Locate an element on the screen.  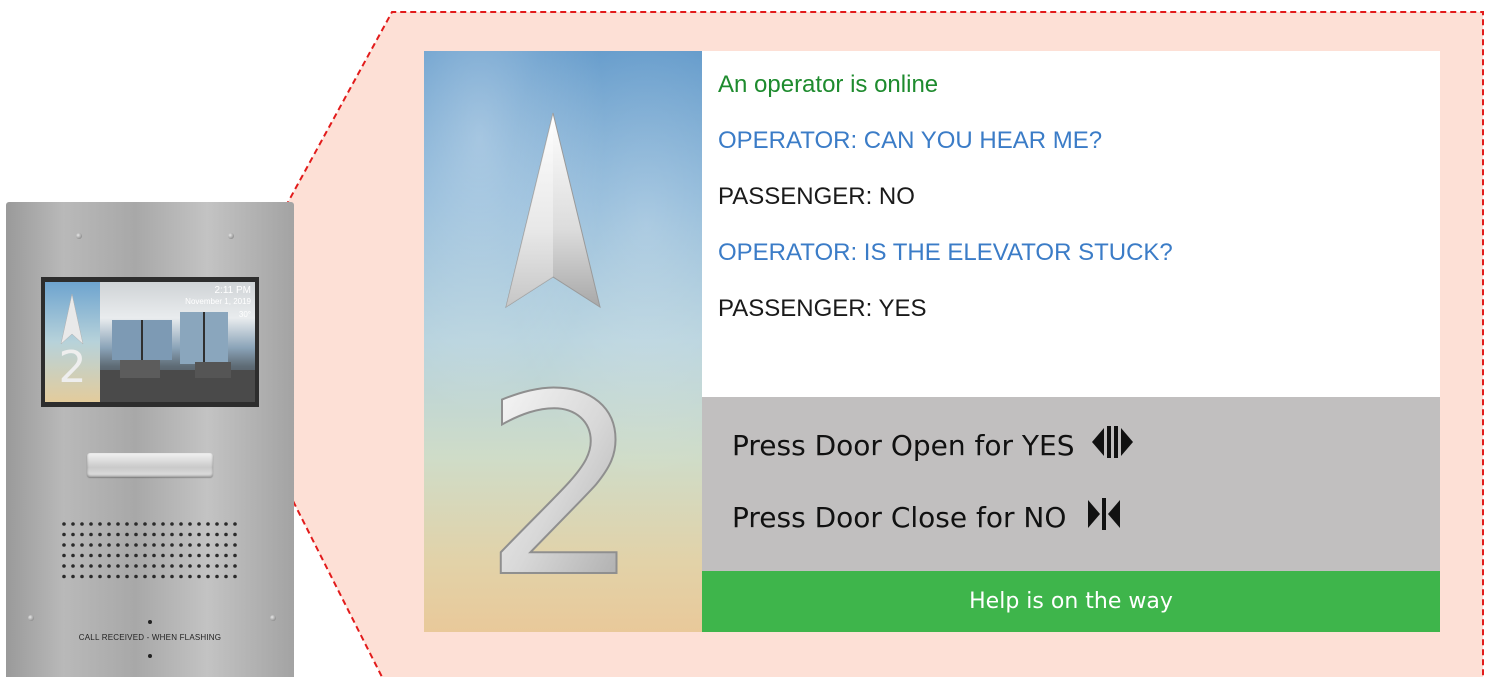
passenger-message: PASSENGER: YES is located at coordinates (822, 308).